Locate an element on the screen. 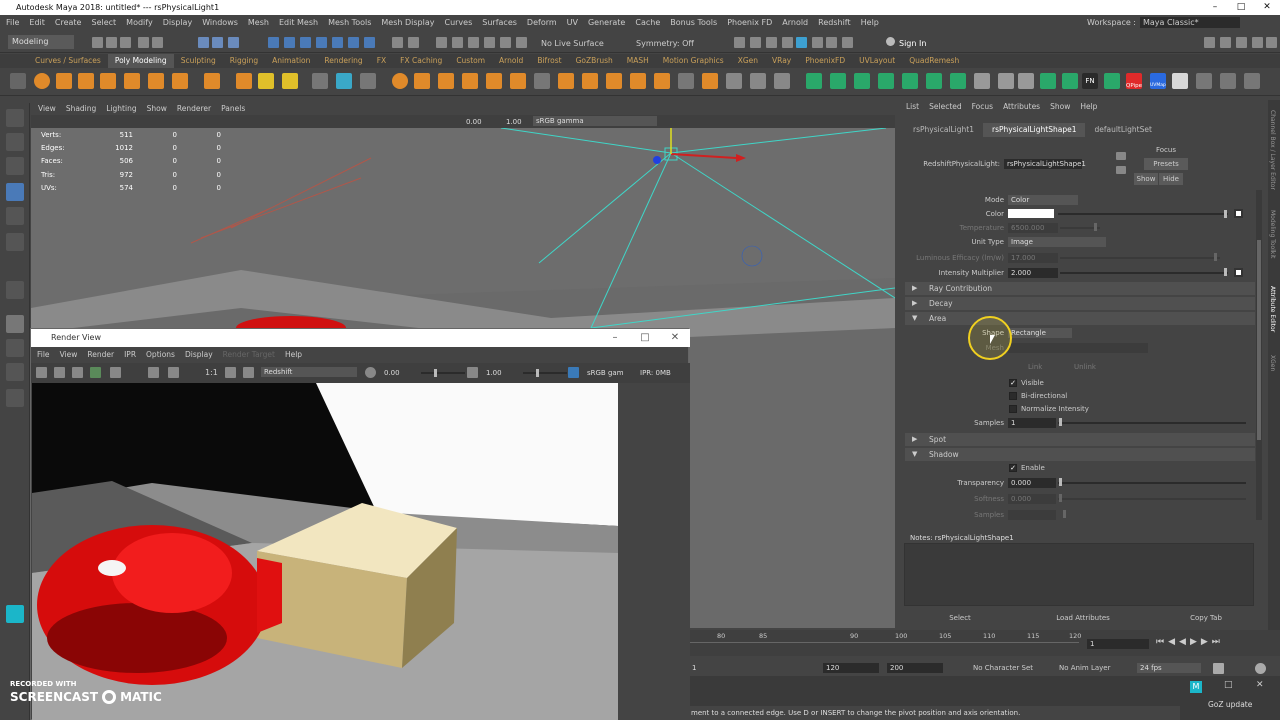  fill-hole-icon is located at coordinates (494, 81).